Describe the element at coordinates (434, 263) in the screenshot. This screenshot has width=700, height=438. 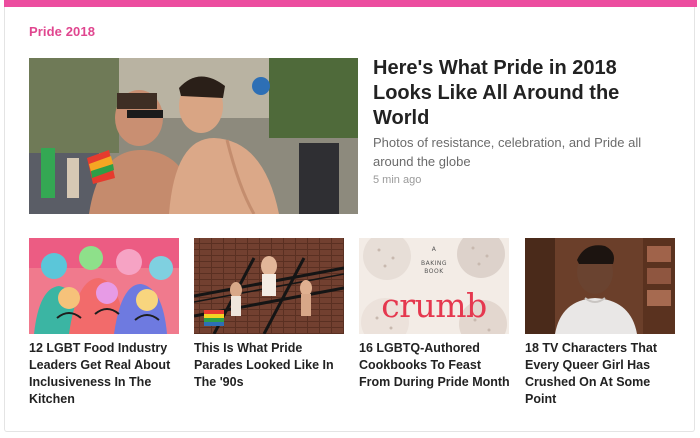
I see `cookbook-label-baking: BAKING` at that location.